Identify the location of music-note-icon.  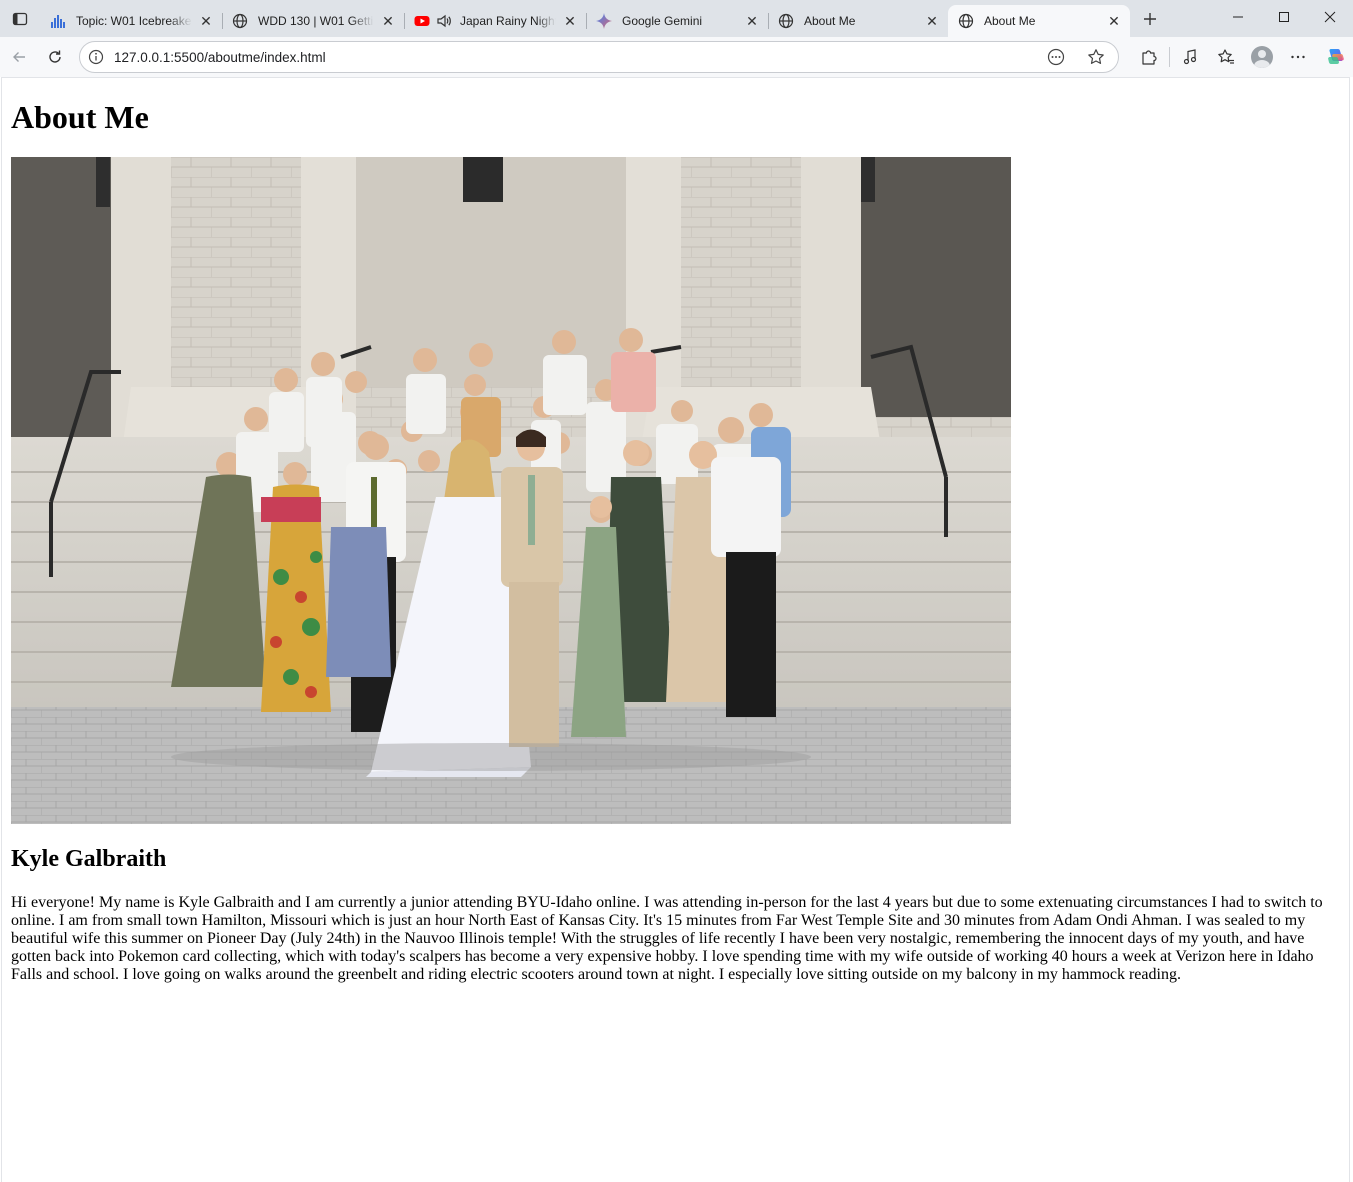
(1190, 57).